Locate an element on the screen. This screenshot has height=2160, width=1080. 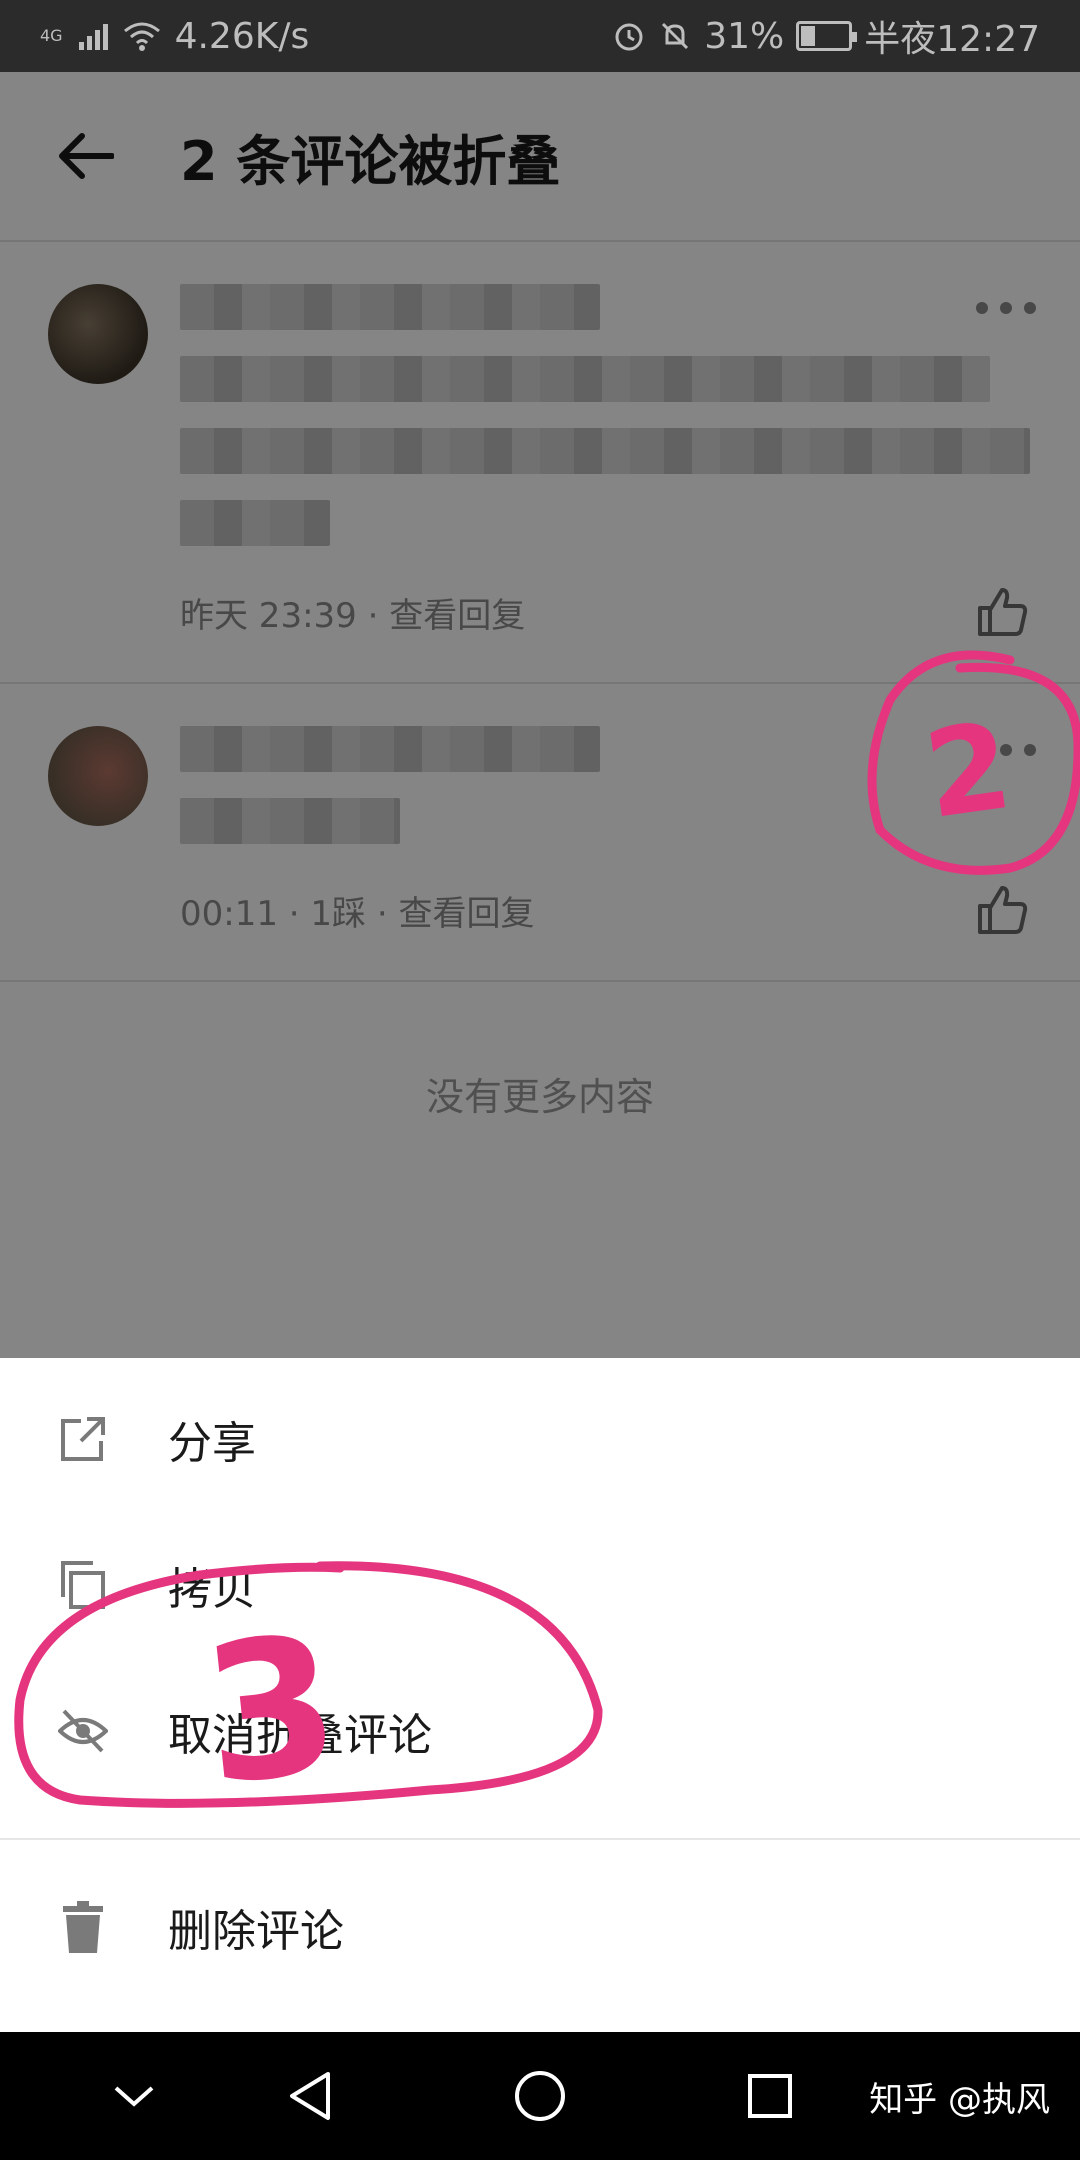
copy-icon is located at coordinates (83, 1585).